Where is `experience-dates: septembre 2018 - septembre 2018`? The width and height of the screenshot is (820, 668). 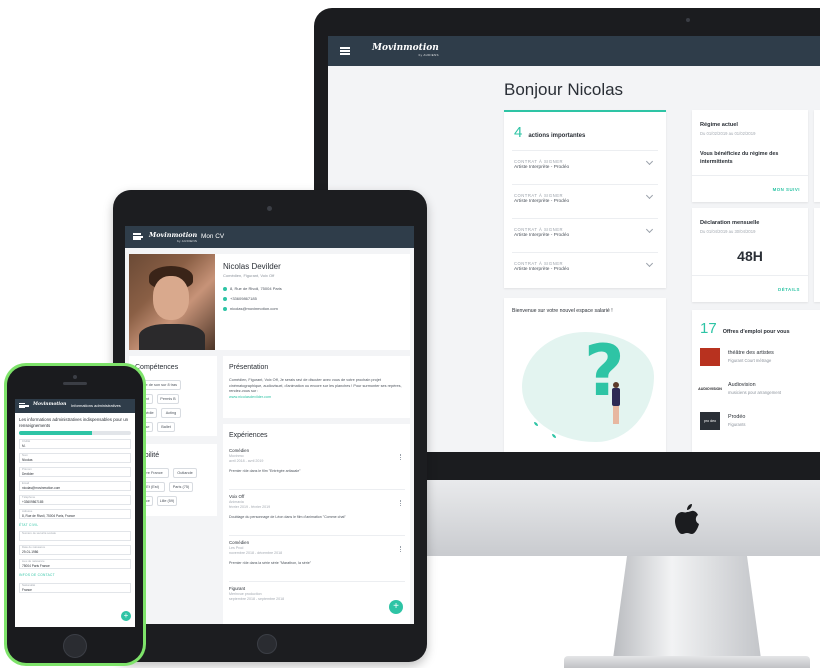 experience-dates: septembre 2018 - septembre 2018 is located at coordinates (257, 599).